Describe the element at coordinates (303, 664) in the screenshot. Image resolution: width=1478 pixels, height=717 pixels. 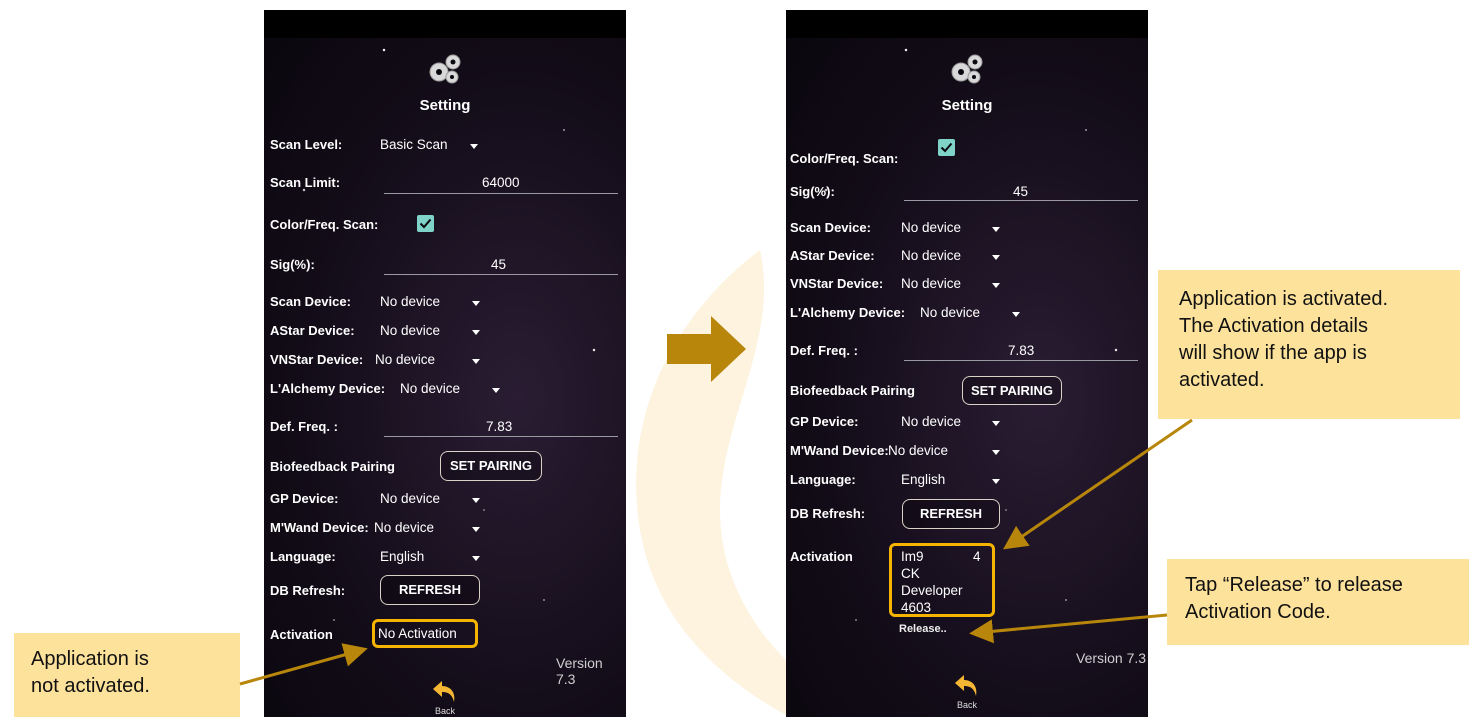
I see `not-activated-connector` at that location.